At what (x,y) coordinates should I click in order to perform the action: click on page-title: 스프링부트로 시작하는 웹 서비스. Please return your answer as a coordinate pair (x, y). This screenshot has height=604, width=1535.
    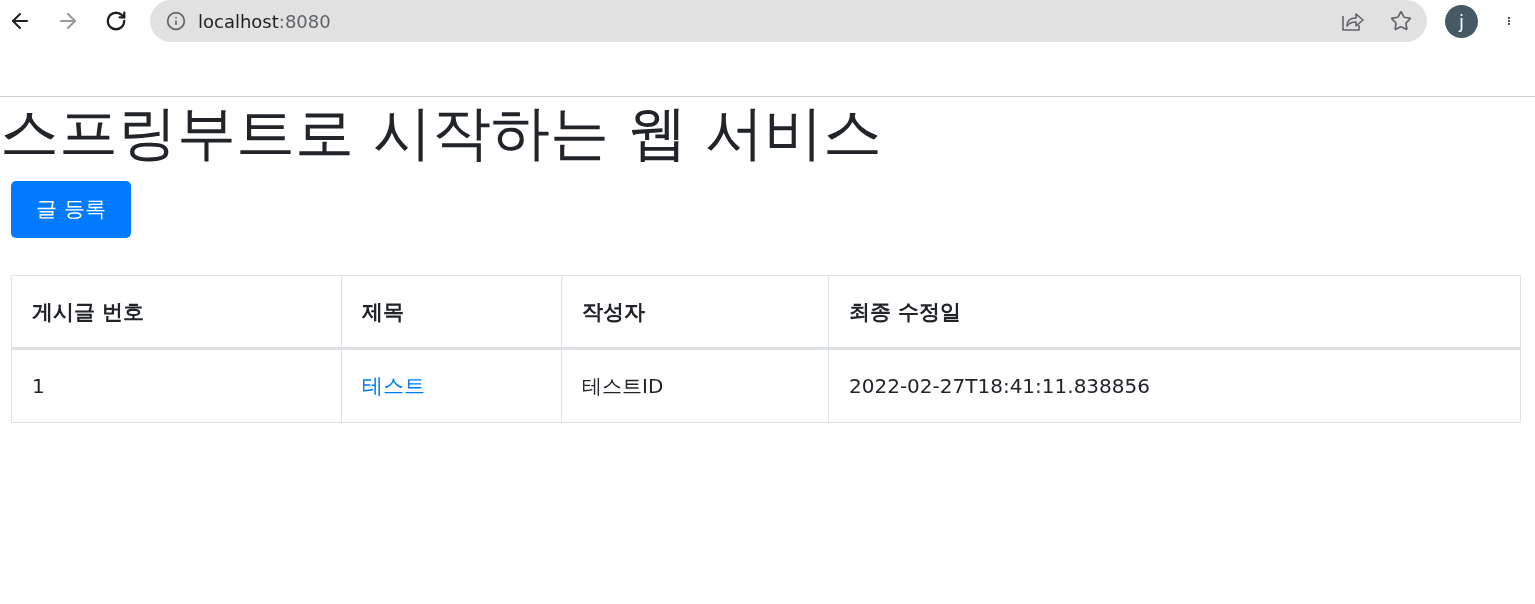
    Looking at the image, I should click on (442, 133).